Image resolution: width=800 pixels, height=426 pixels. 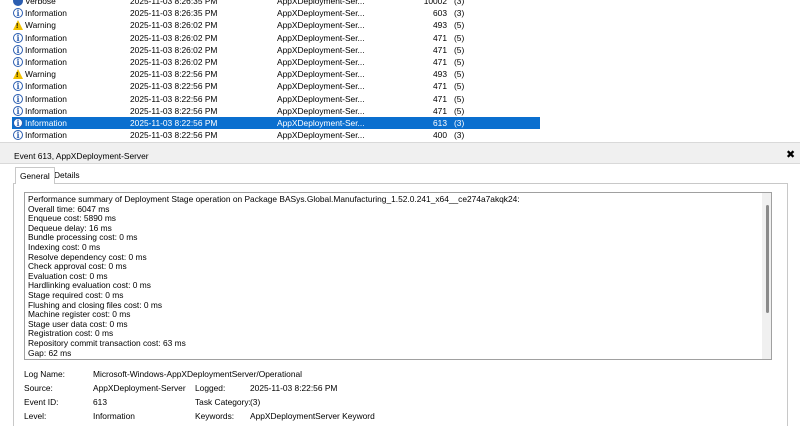 What do you see at coordinates (50, 352) in the screenshot?
I see `description-line: Gap: 62 ms` at bounding box center [50, 352].